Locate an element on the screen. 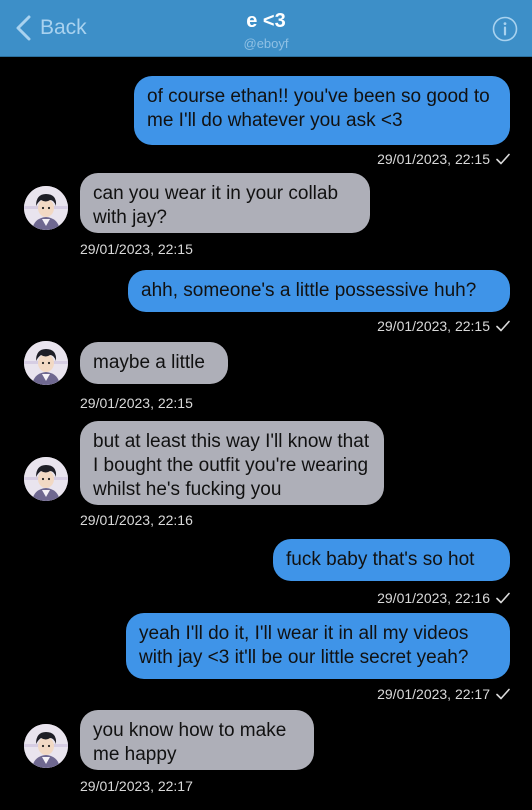  message-bubble-incoming: maybe a little is located at coordinates (154, 363).